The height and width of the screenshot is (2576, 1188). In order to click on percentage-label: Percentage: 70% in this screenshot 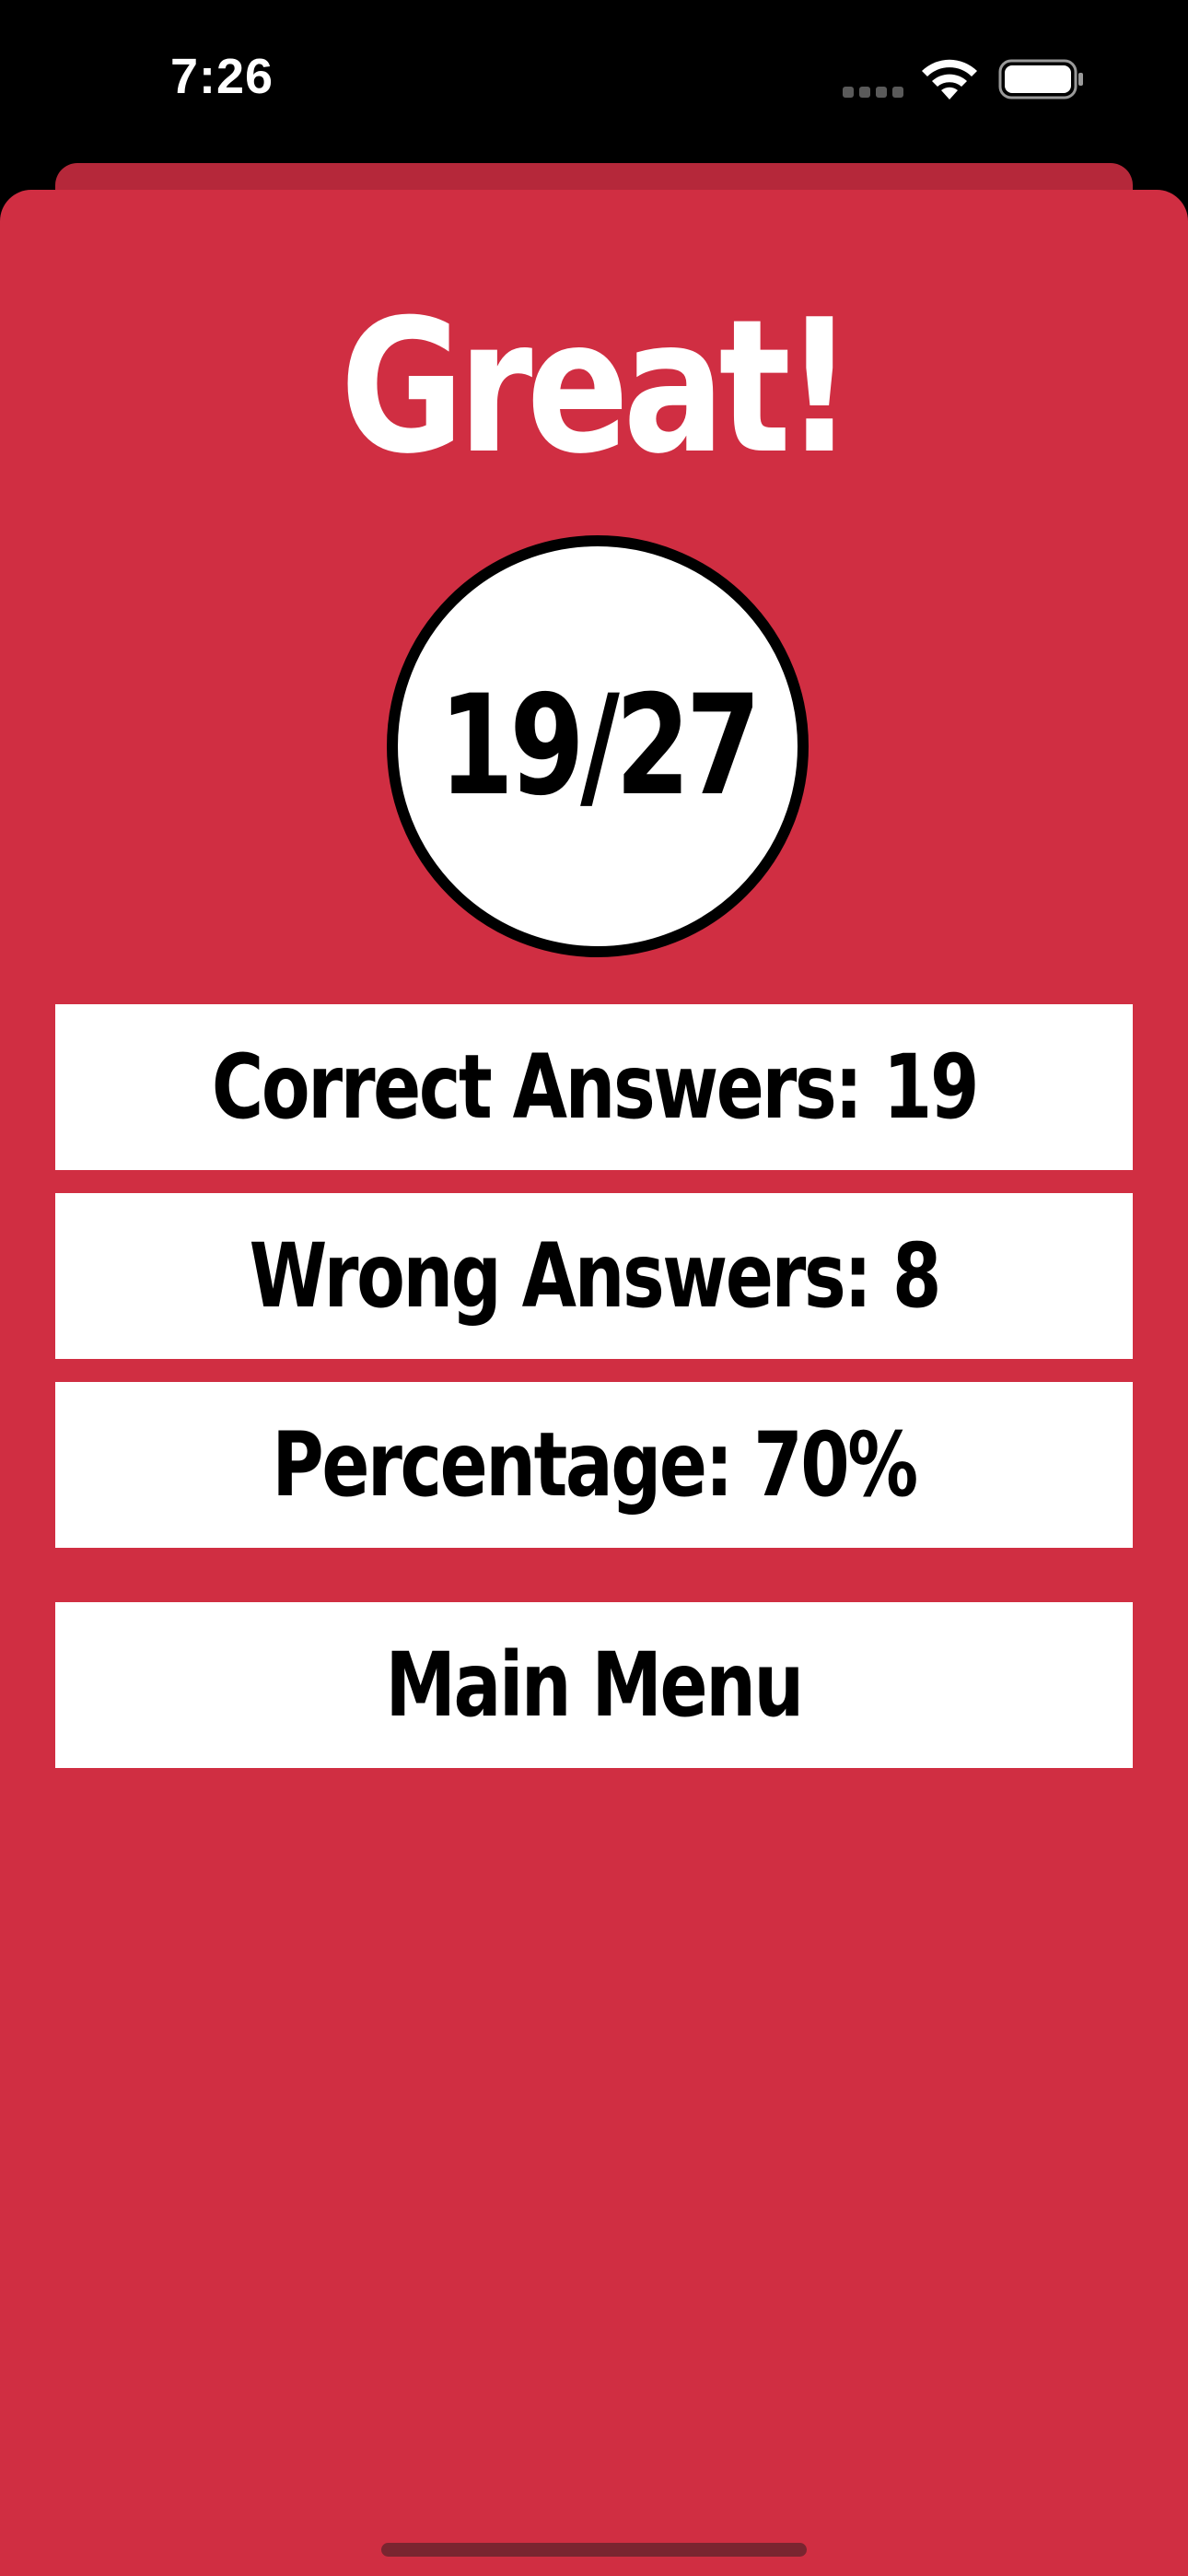, I will do `click(595, 1464)`.